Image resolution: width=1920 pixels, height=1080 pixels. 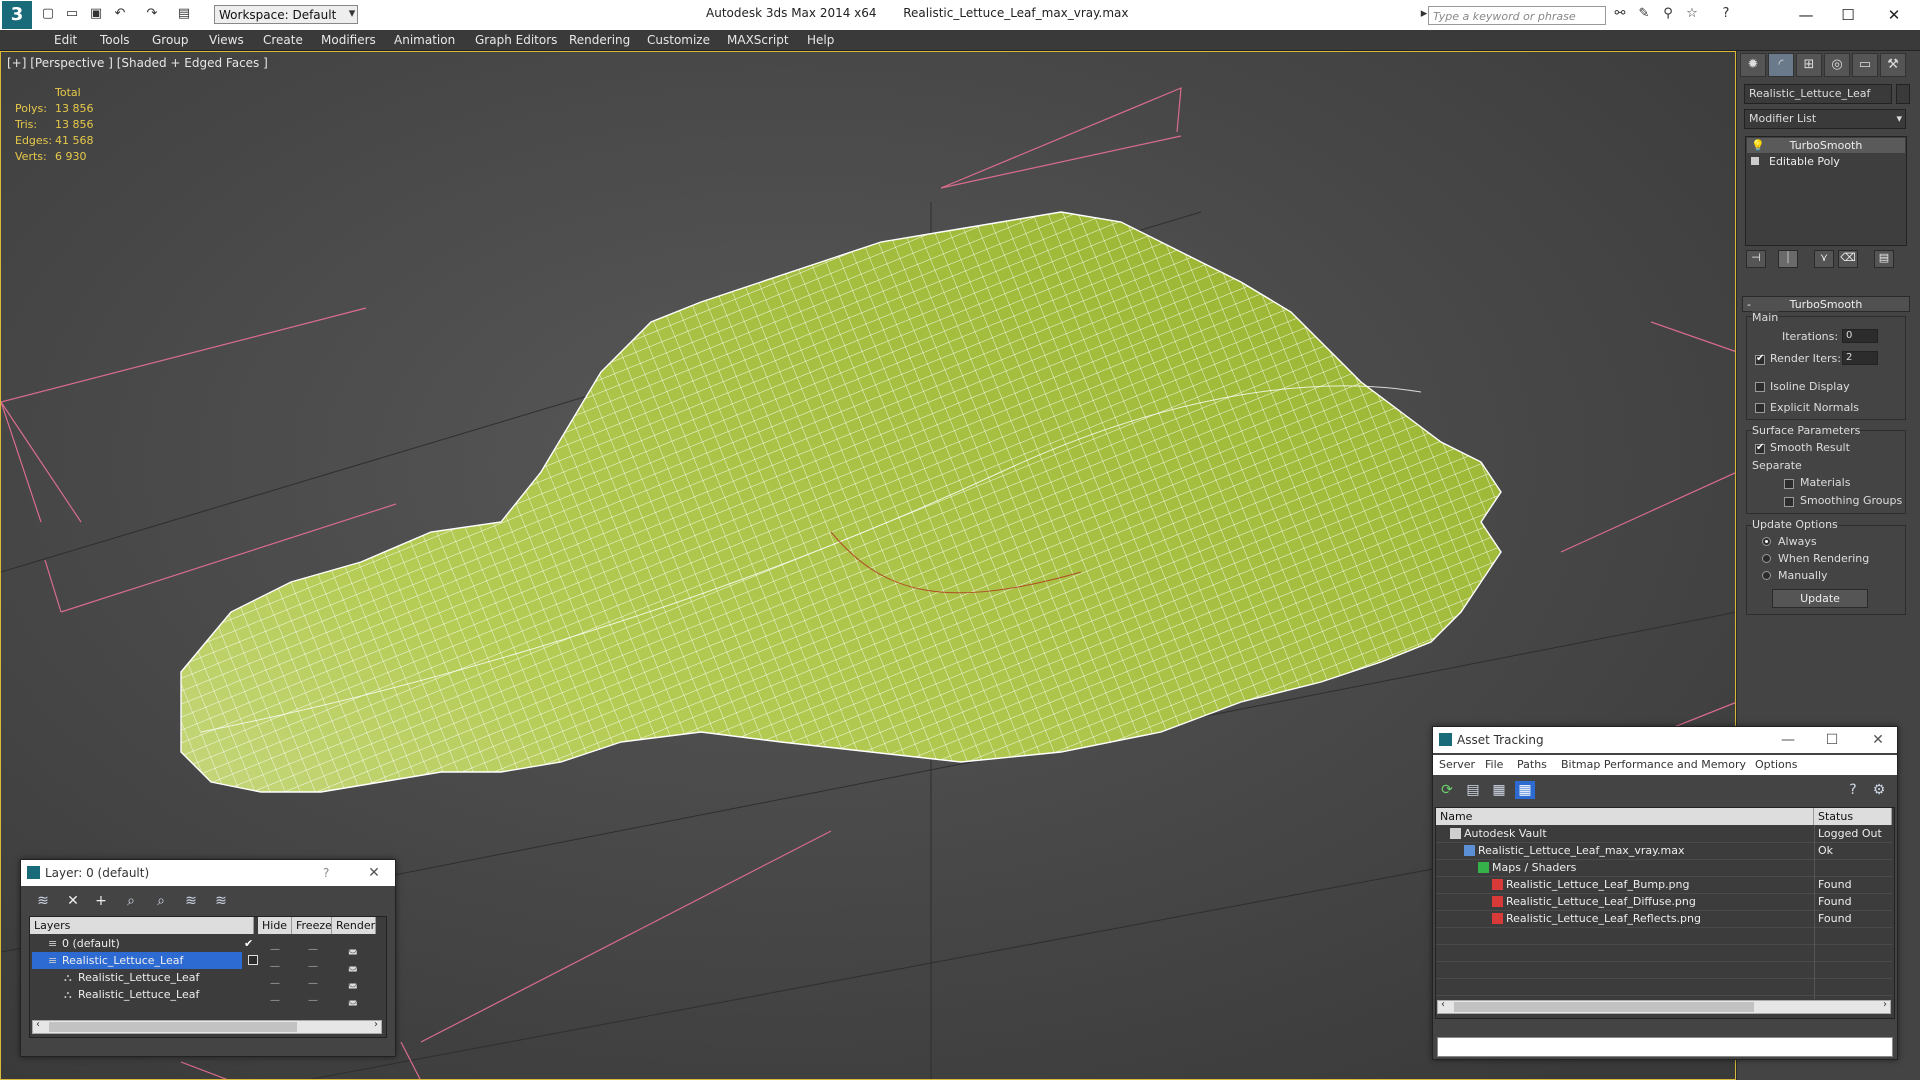 What do you see at coordinates (312, 925) in the screenshot?
I see `col-freeze: Freeze` at bounding box center [312, 925].